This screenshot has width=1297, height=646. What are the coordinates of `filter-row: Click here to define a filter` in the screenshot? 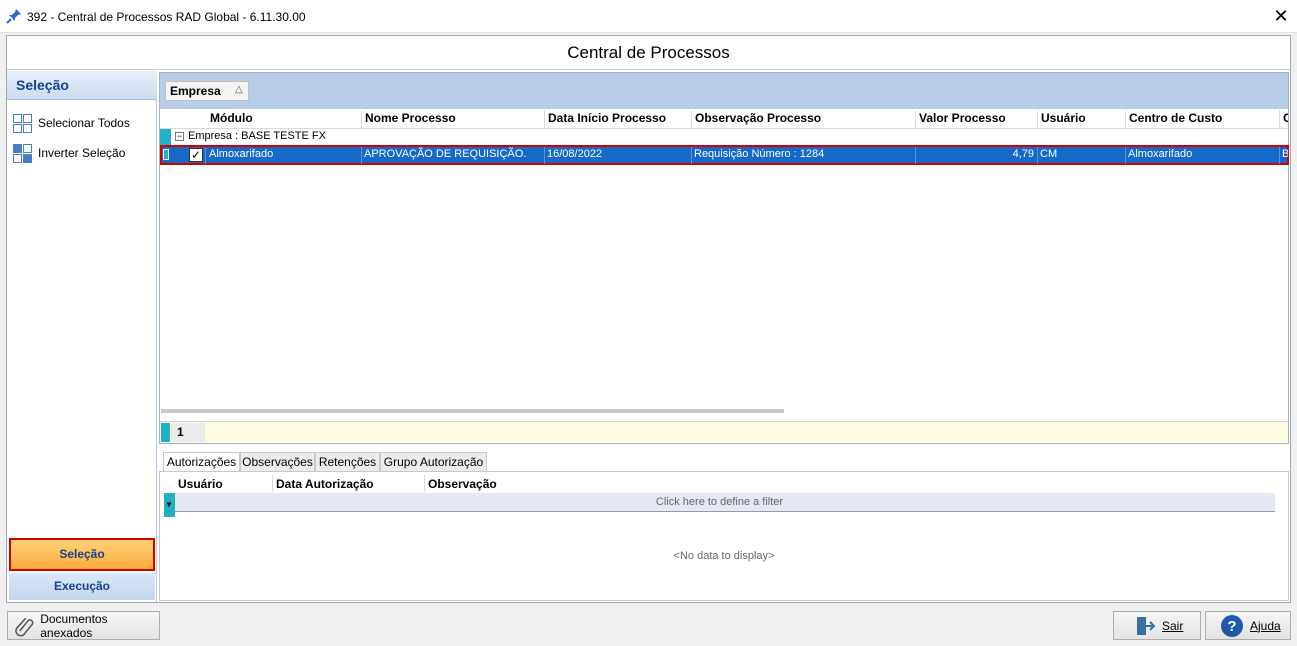 It's located at (719, 502).